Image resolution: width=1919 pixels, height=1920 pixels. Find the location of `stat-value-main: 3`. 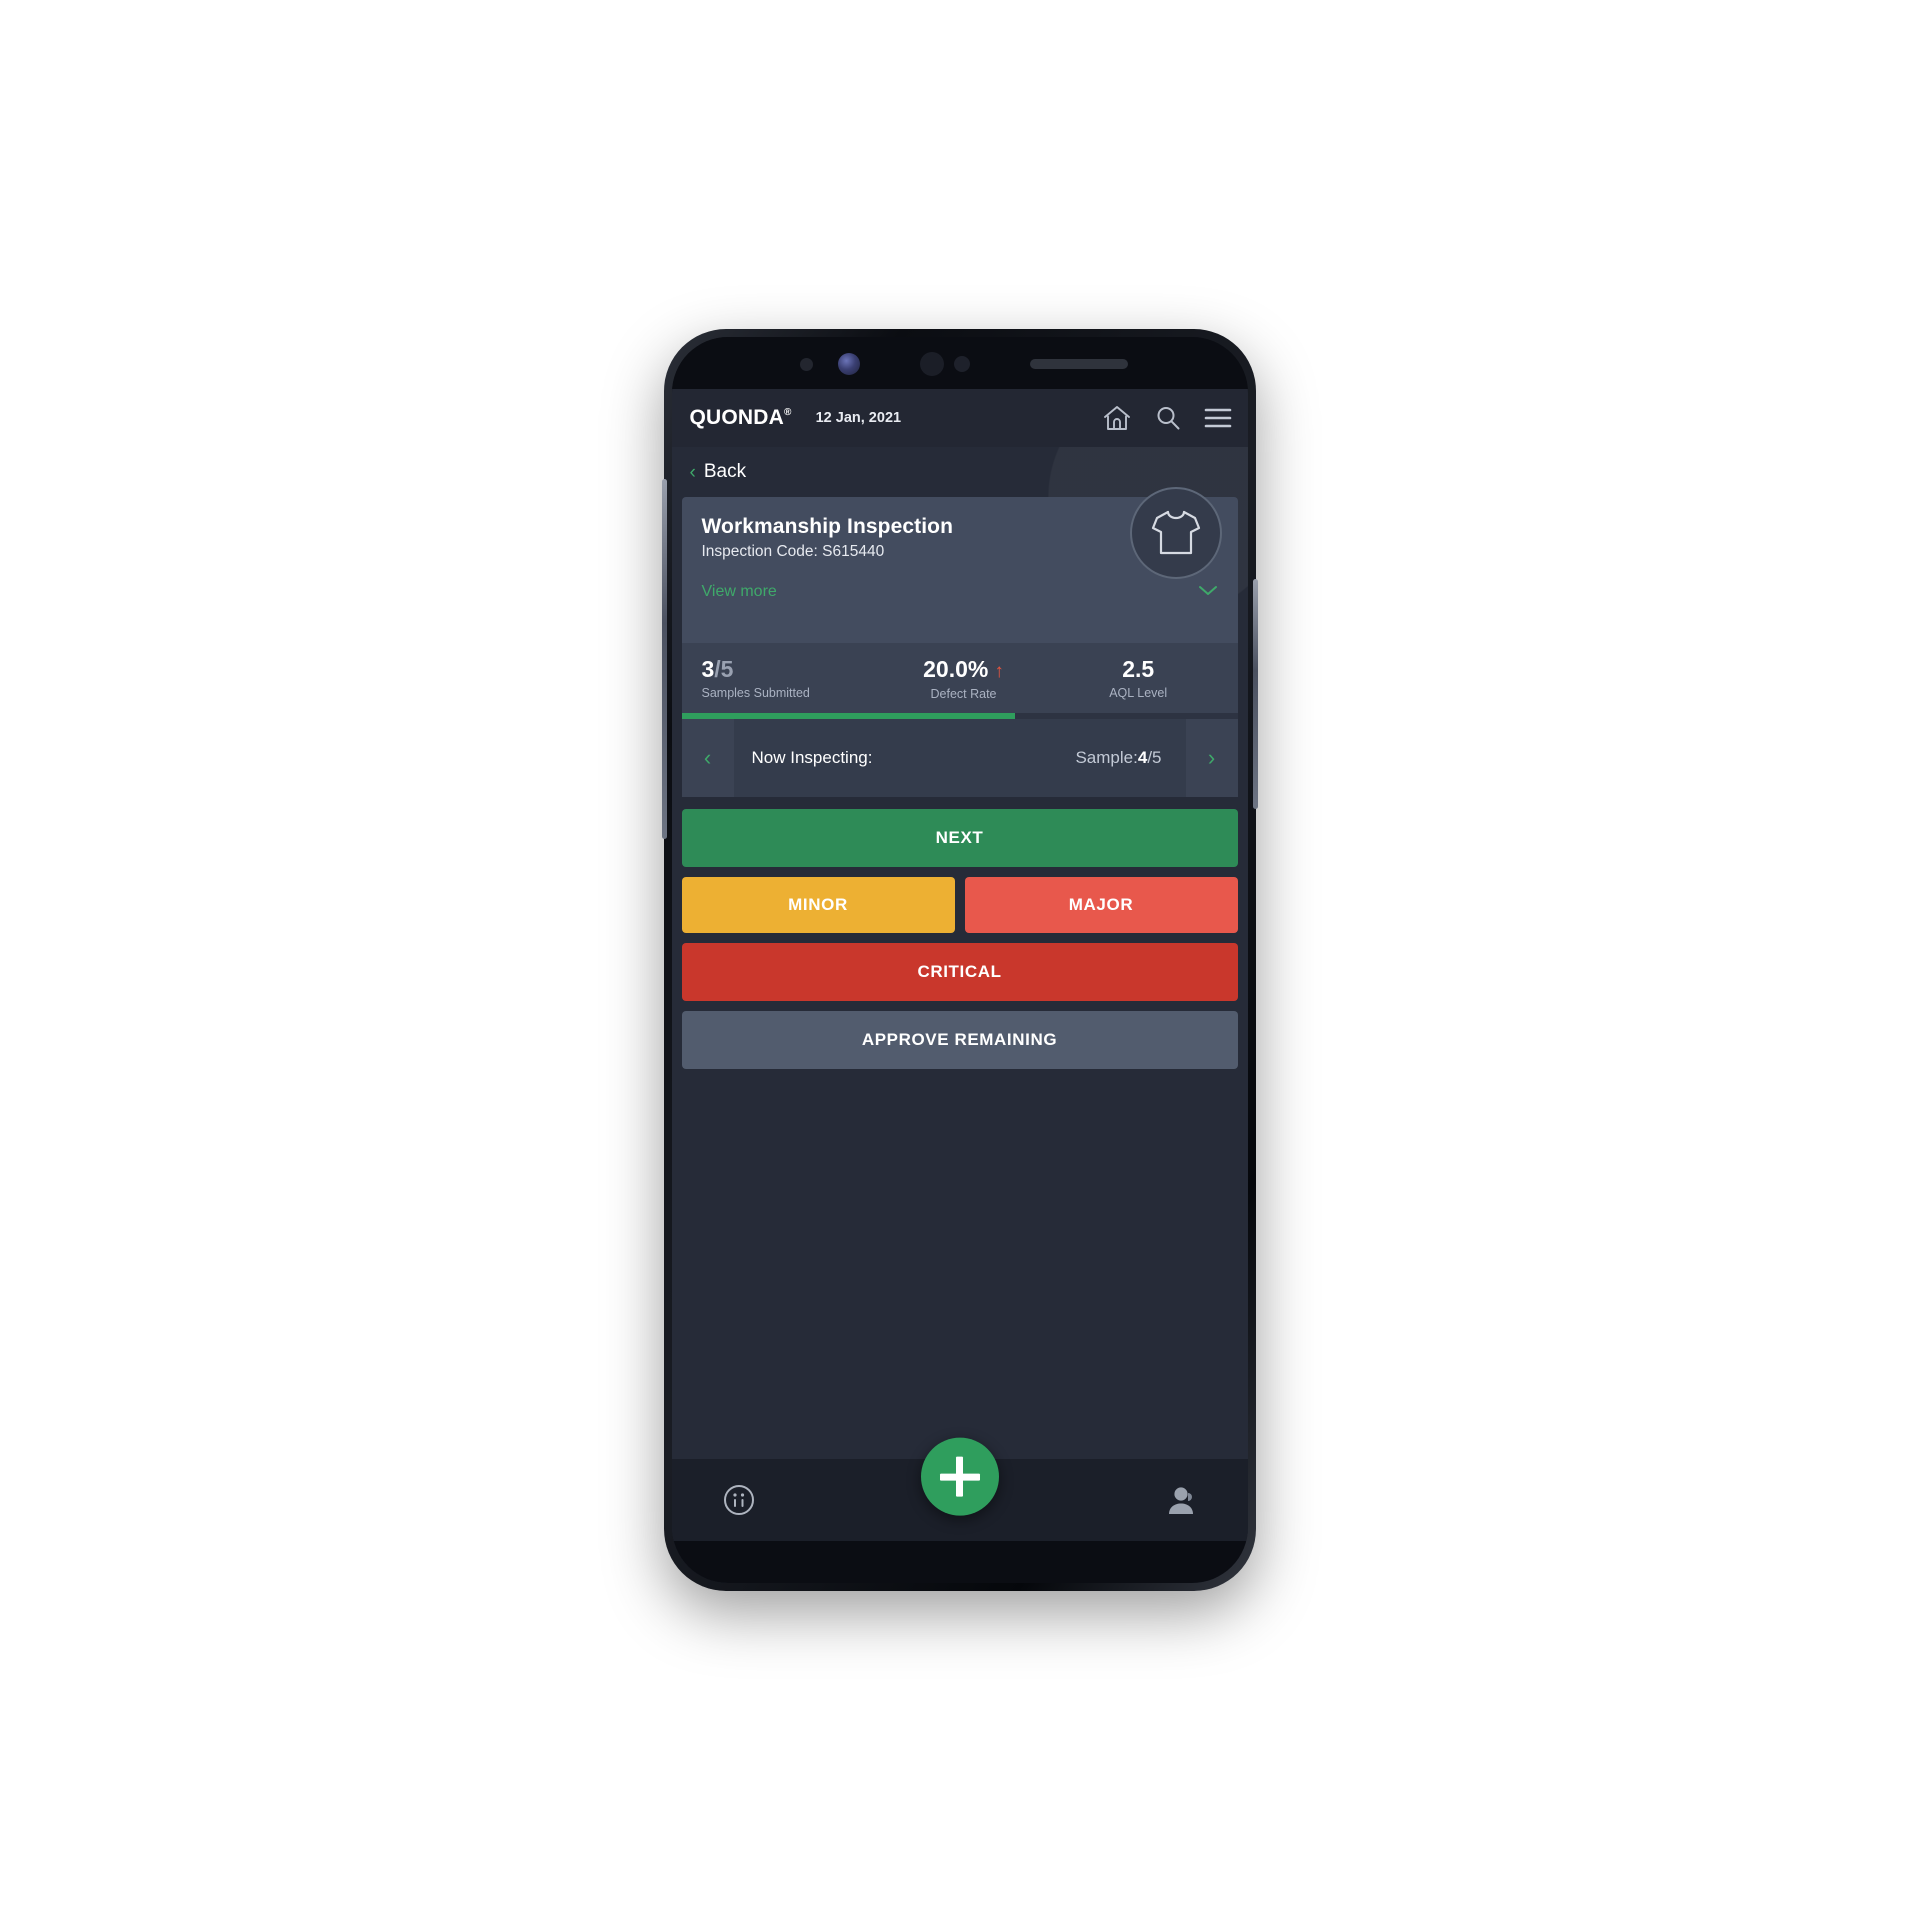

stat-value-main: 3 is located at coordinates (708, 669).